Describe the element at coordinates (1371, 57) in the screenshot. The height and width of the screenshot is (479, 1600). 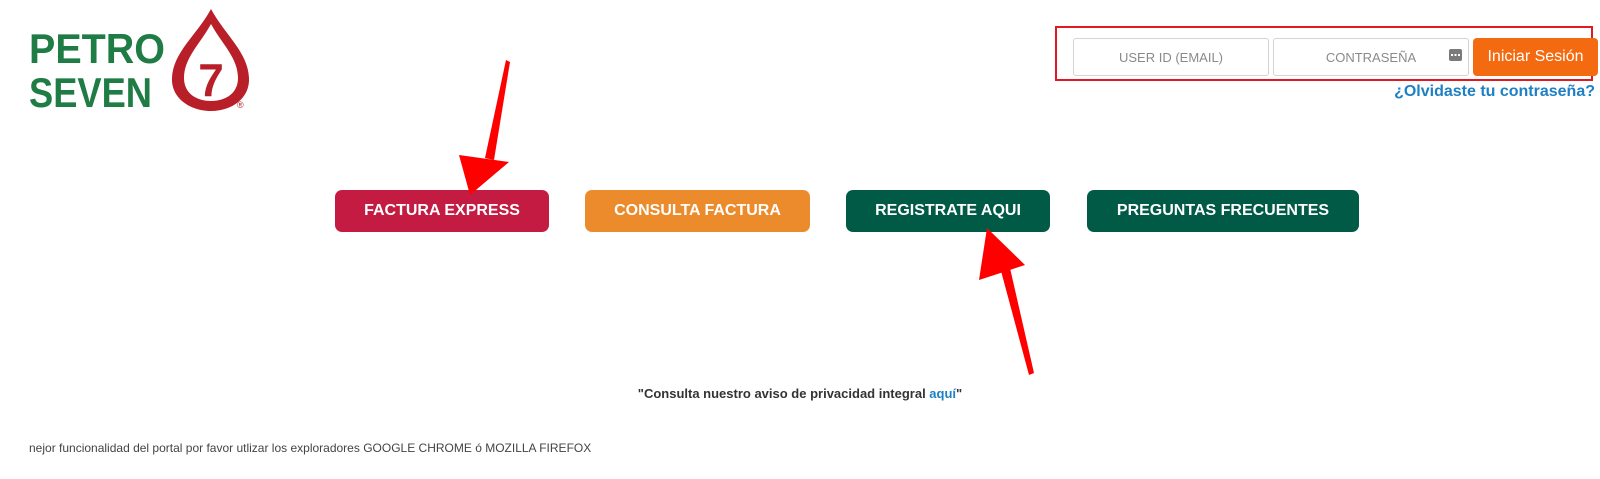
I see `password-input` at that location.